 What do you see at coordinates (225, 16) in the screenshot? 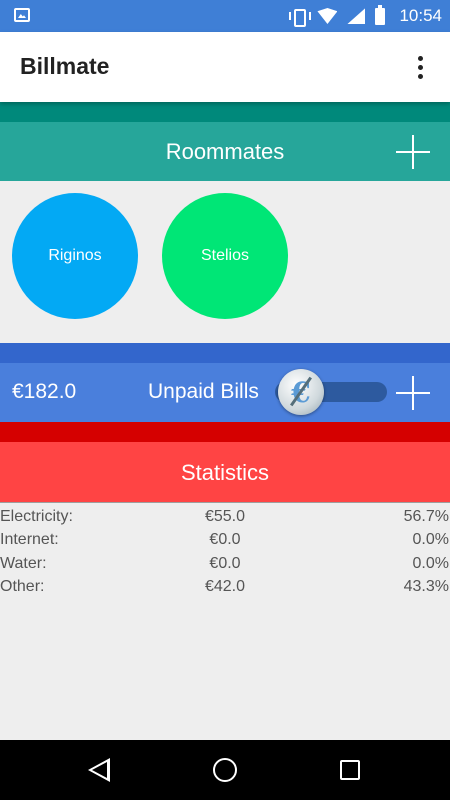
I see `status-bar: 10:54` at bounding box center [225, 16].